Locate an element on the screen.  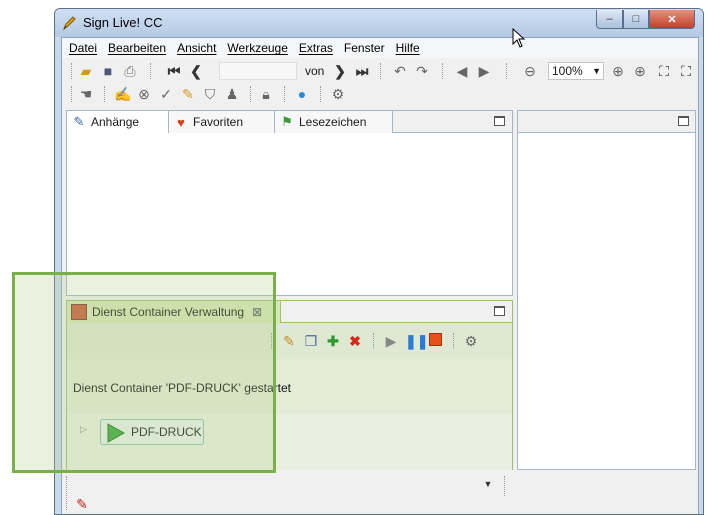
tab-lesezeichen-label: Lesezeichen is located at coordinates (333, 122).